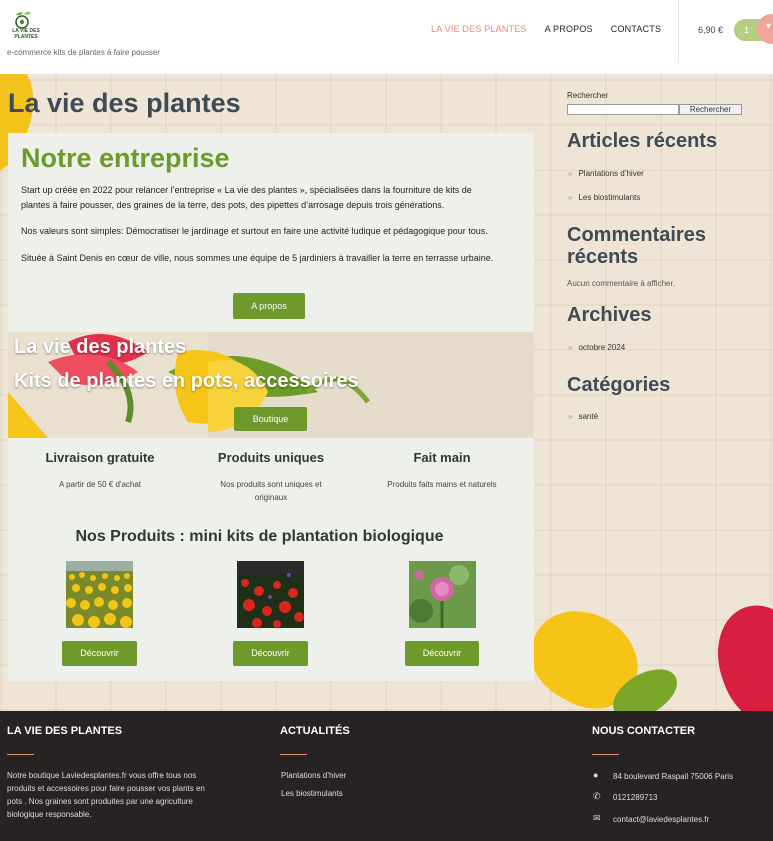  What do you see at coordinates (596, 775) in the screenshot?
I see `map-pin-icon: ●` at bounding box center [596, 775].